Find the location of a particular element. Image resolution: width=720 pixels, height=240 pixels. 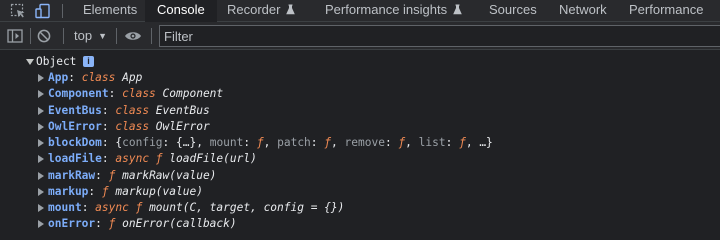

object-header-row: Object i is located at coordinates (360, 62).